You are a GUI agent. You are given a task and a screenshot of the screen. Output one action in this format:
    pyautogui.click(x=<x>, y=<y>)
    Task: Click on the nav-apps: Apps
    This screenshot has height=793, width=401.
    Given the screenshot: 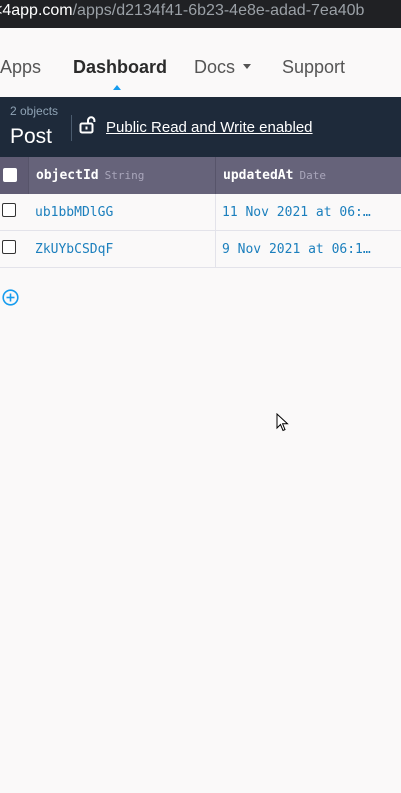 What is the action you would take?
    pyautogui.click(x=20, y=67)
    